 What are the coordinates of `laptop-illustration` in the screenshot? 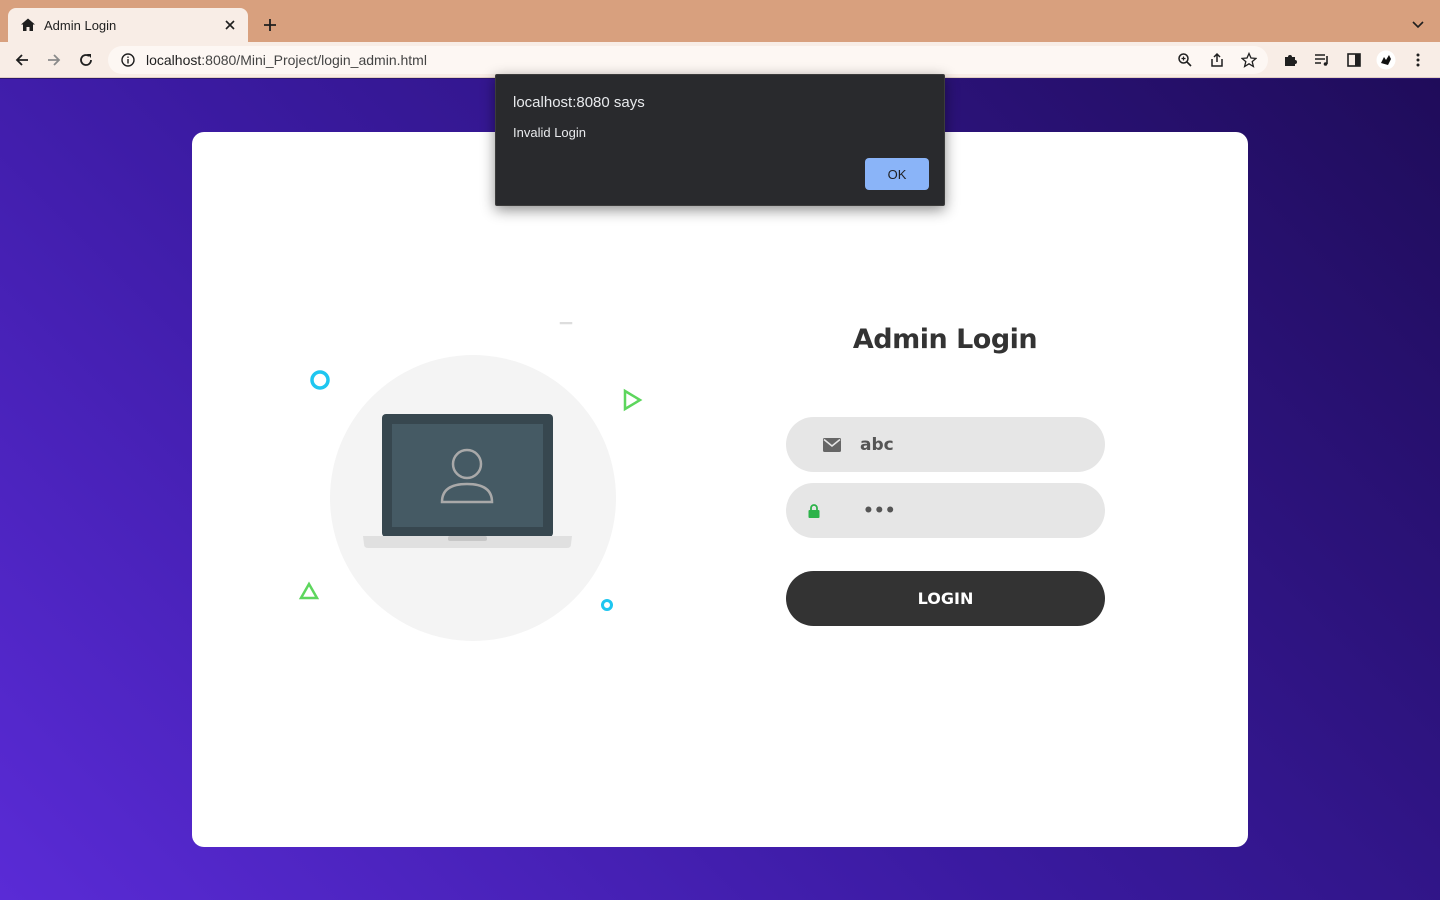 It's located at (472, 497).